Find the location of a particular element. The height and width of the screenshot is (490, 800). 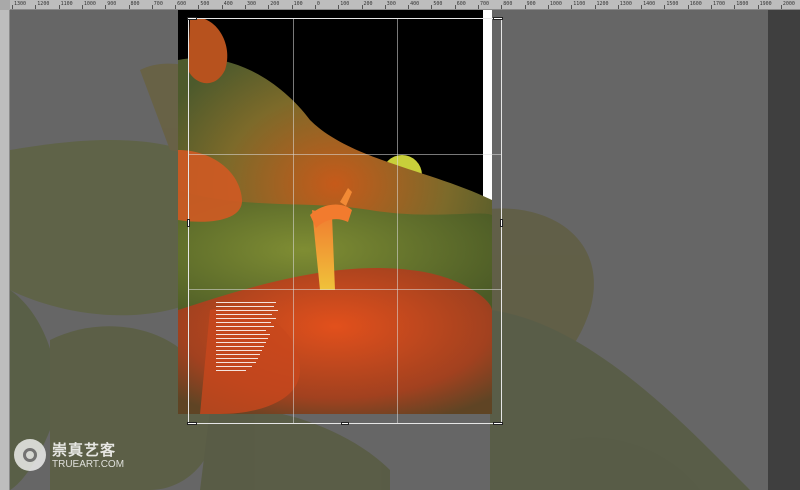

ruler-tick-label: 1500 is located at coordinates (672, 4).